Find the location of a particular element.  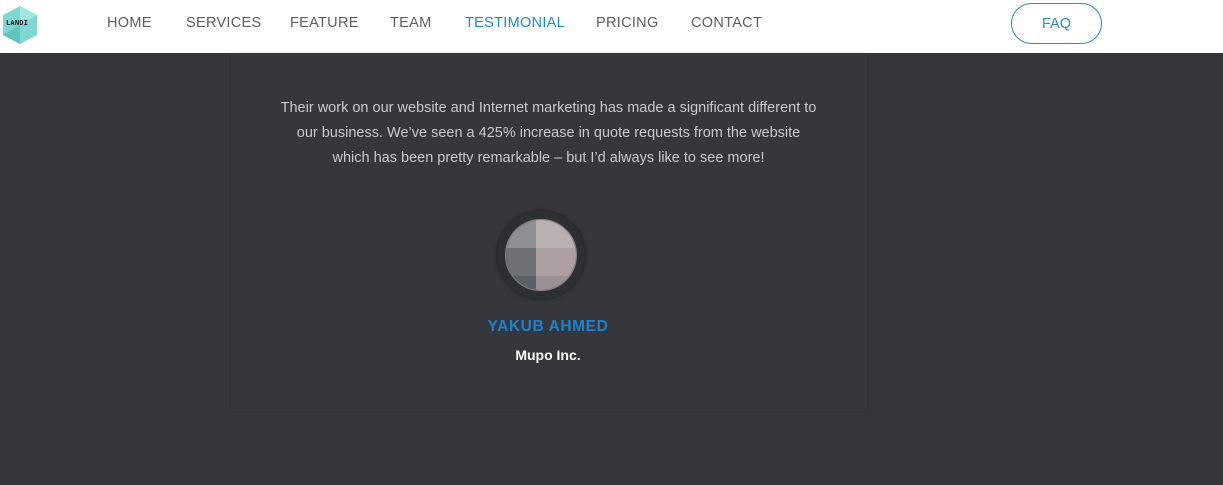

nav-team: TEAM is located at coordinates (410, 23).